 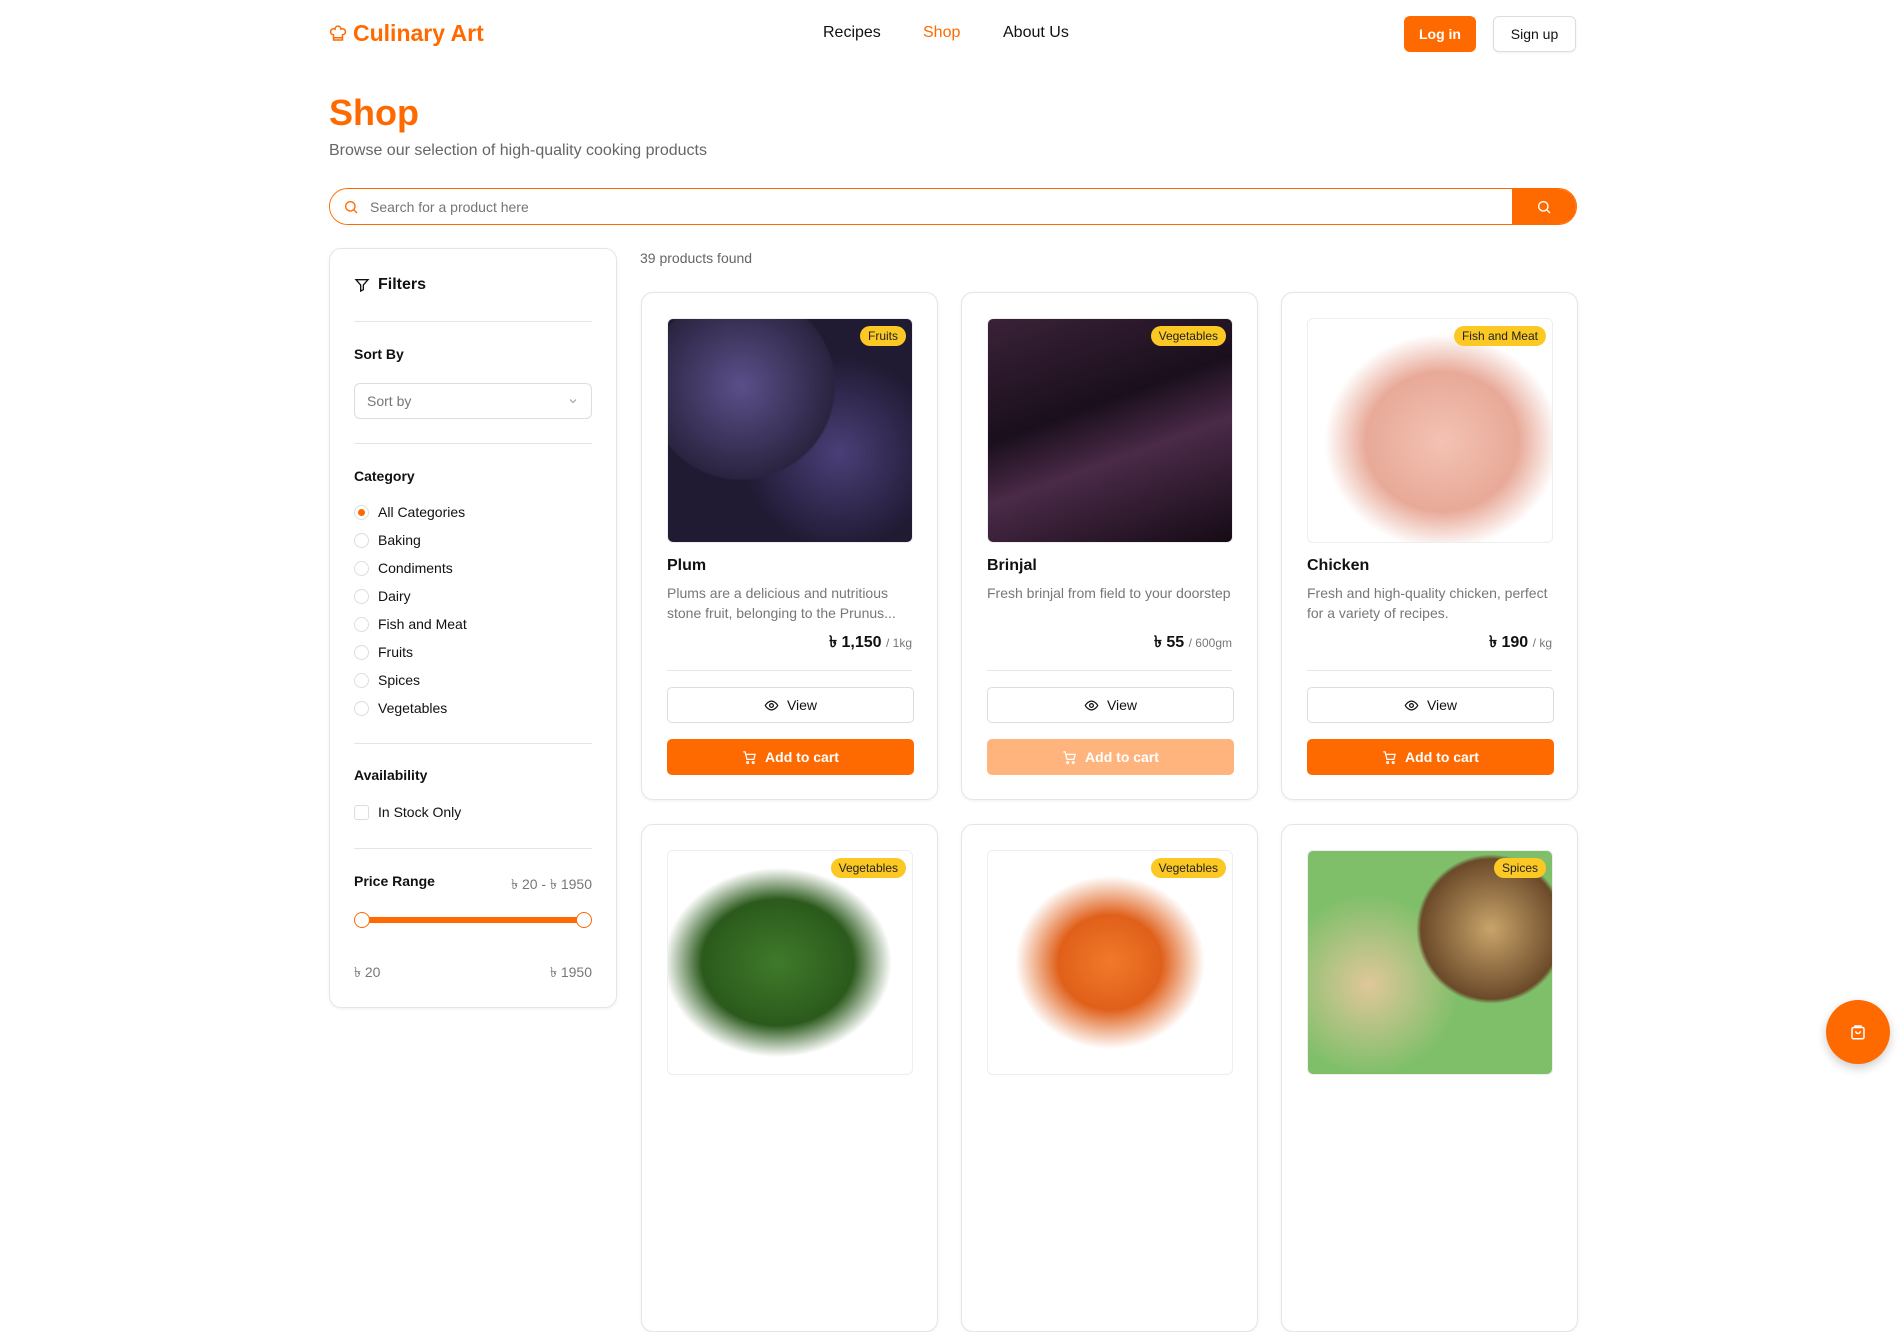 What do you see at coordinates (921, 206) in the screenshot?
I see `search-input` at bounding box center [921, 206].